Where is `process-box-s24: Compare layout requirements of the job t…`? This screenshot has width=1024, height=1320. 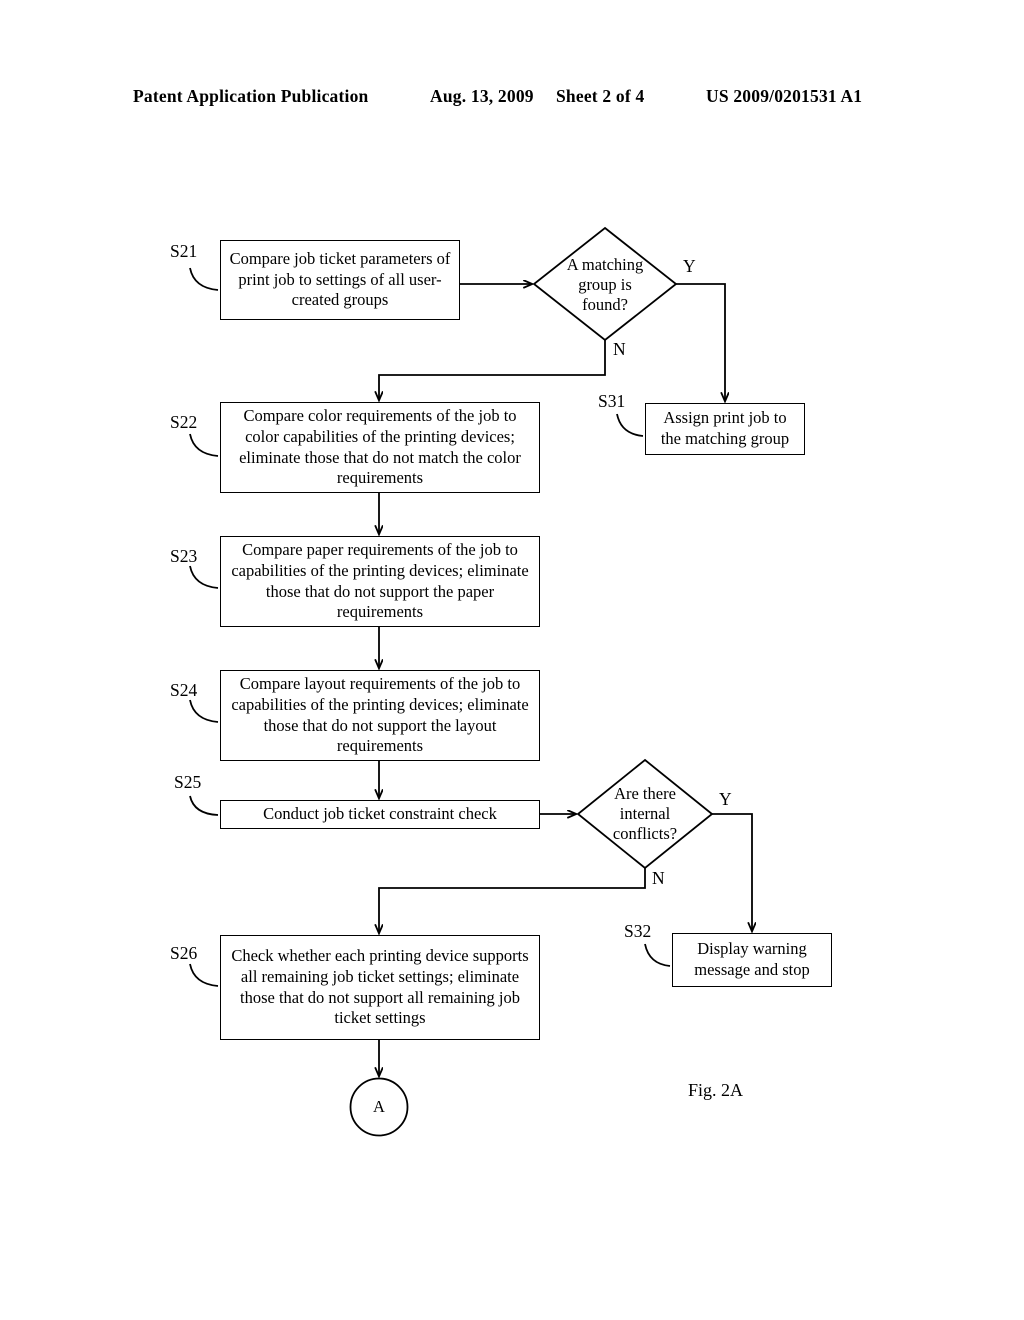
process-box-s24: Compare layout requirements of the job t… is located at coordinates (380, 715).